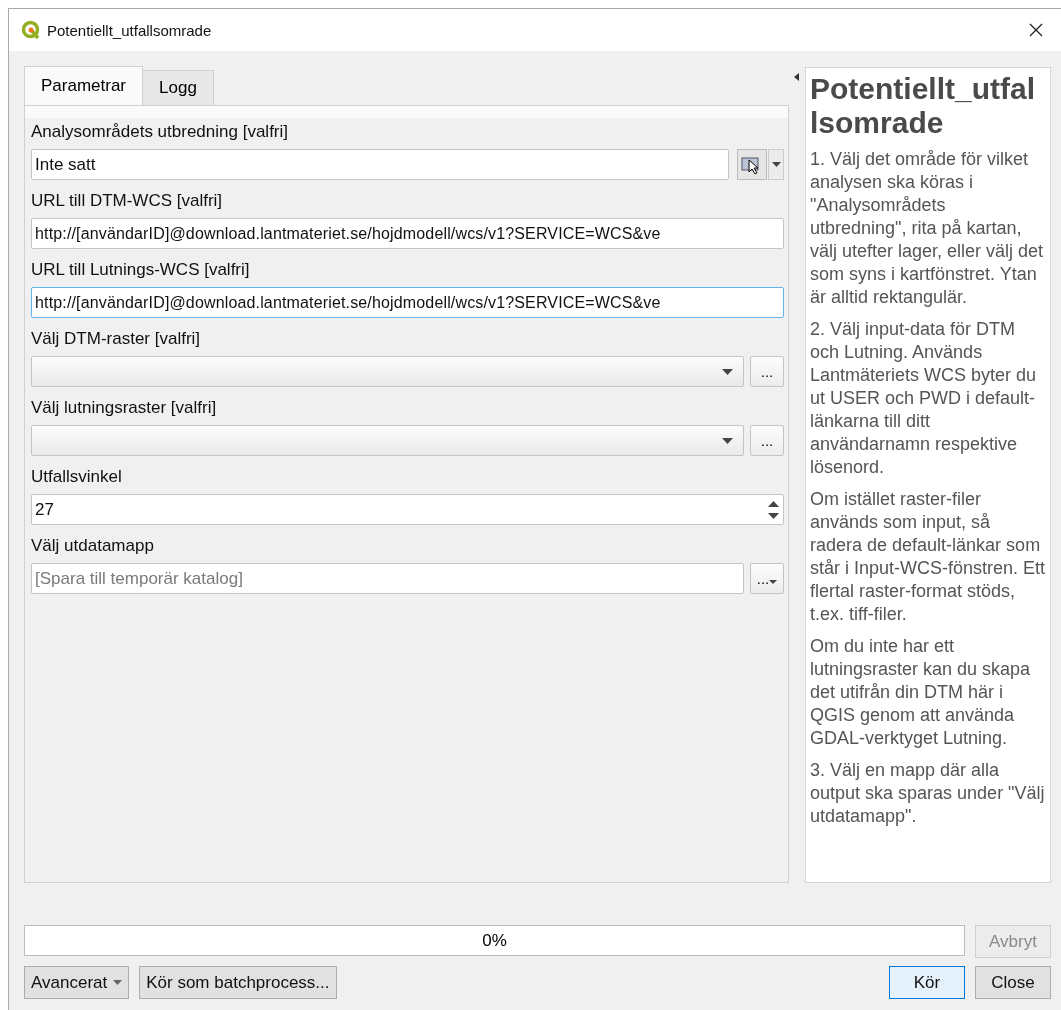 Image resolution: width=1061 pixels, height=1010 pixels. What do you see at coordinates (921, 692) in the screenshot?
I see `help-paragraph: Om du inte har ett lutningsraster kan du skapa det utifrån din DTM här i QGIS genom att använda GDAL-verktyget Lutning.` at bounding box center [921, 692].